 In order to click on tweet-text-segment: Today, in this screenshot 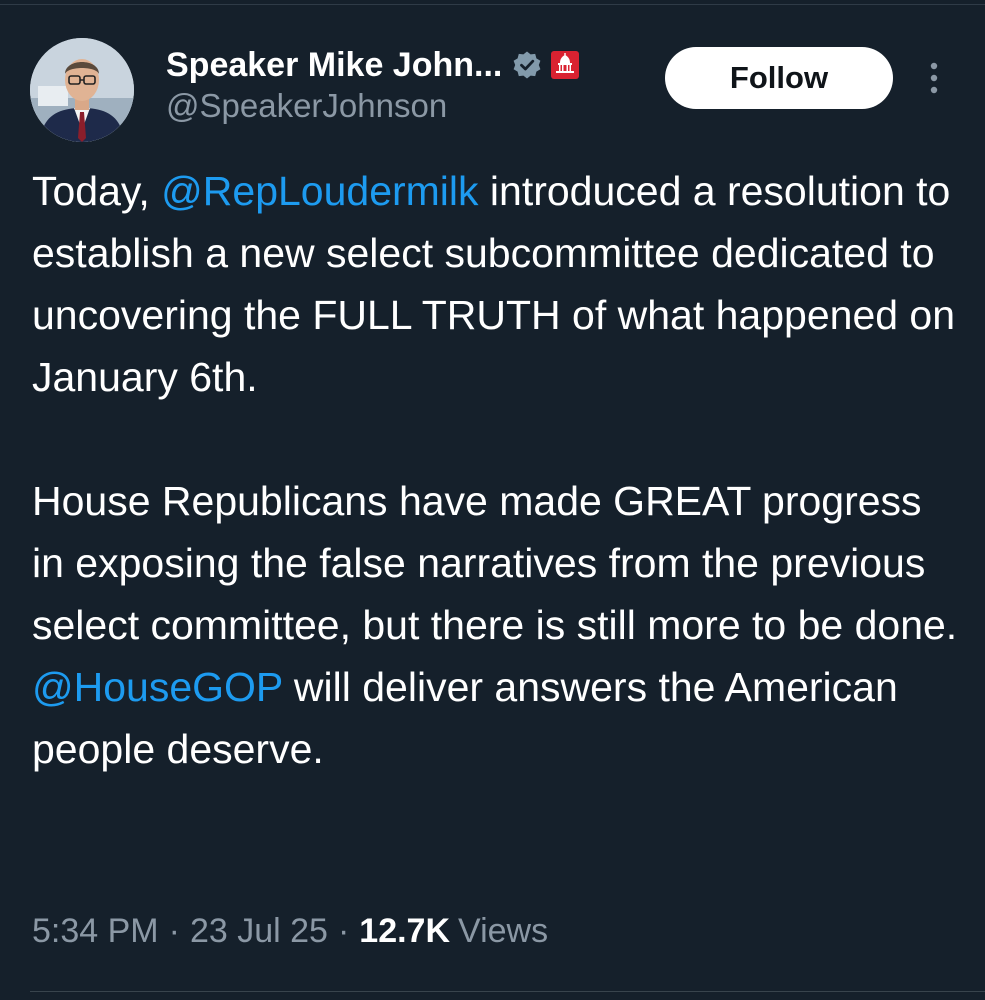, I will do `click(97, 191)`.